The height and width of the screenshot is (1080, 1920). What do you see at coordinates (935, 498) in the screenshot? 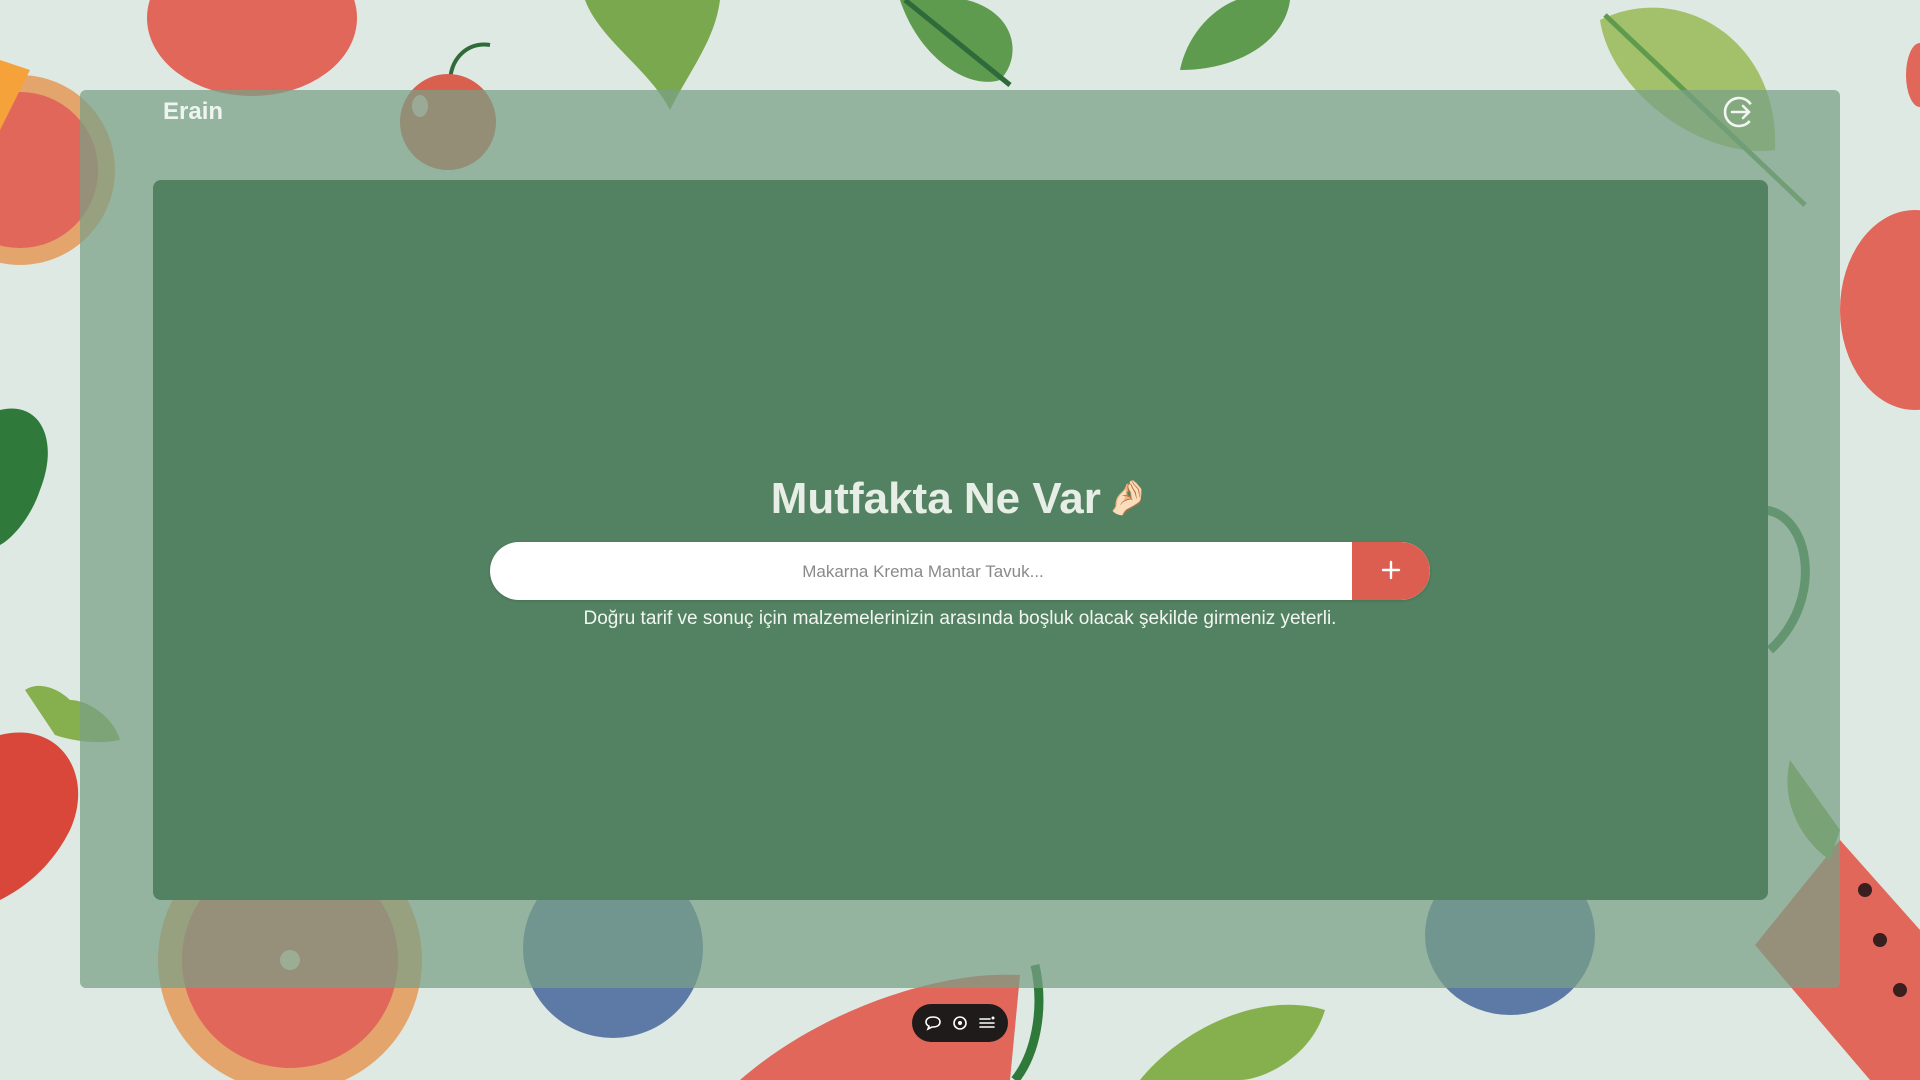
I see `page-title-text: Mutfakta Ne Var` at bounding box center [935, 498].